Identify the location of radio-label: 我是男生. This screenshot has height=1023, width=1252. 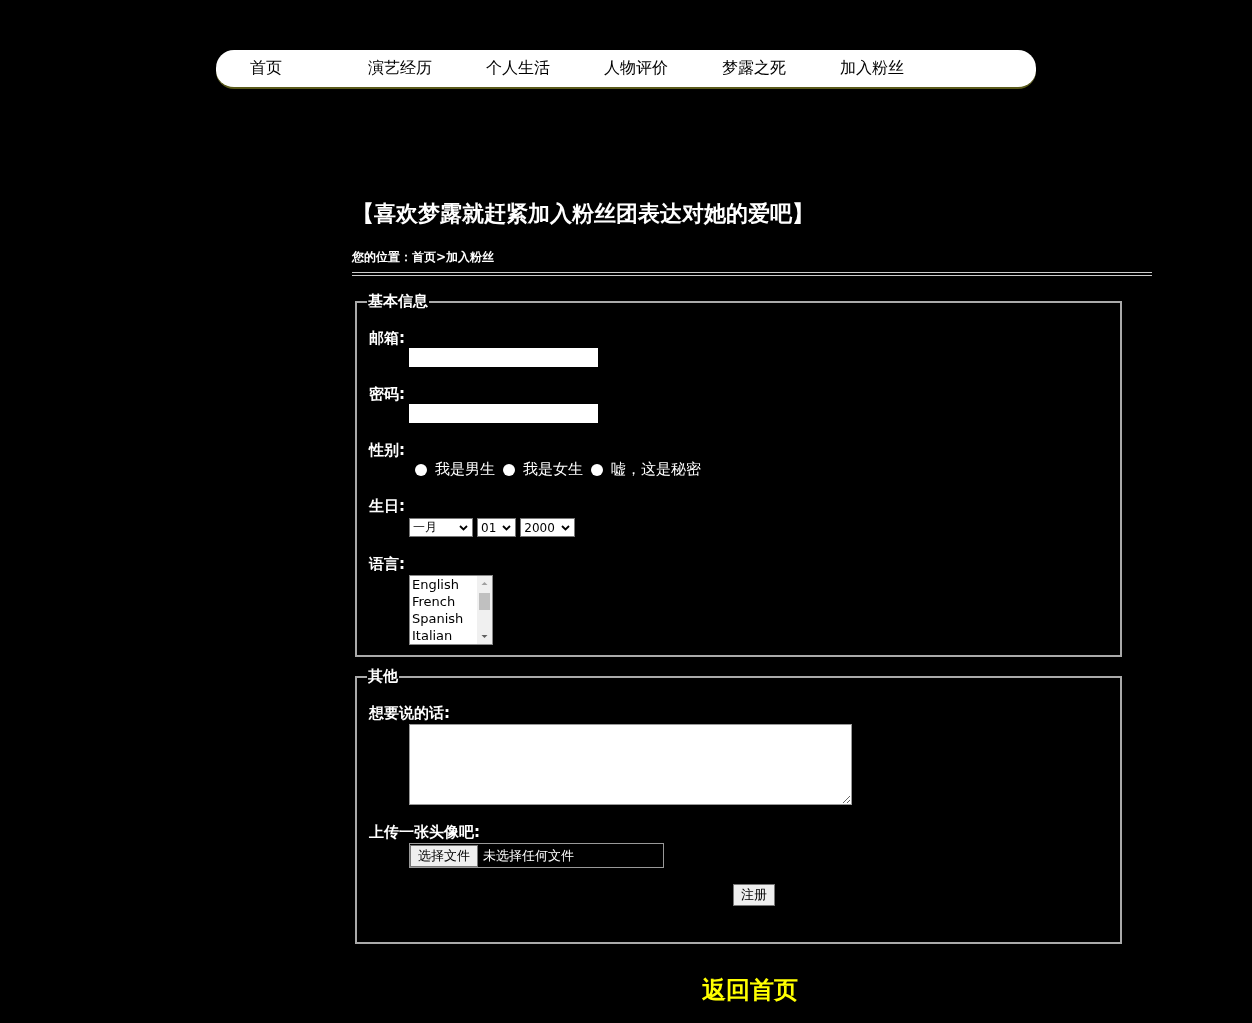
(465, 469).